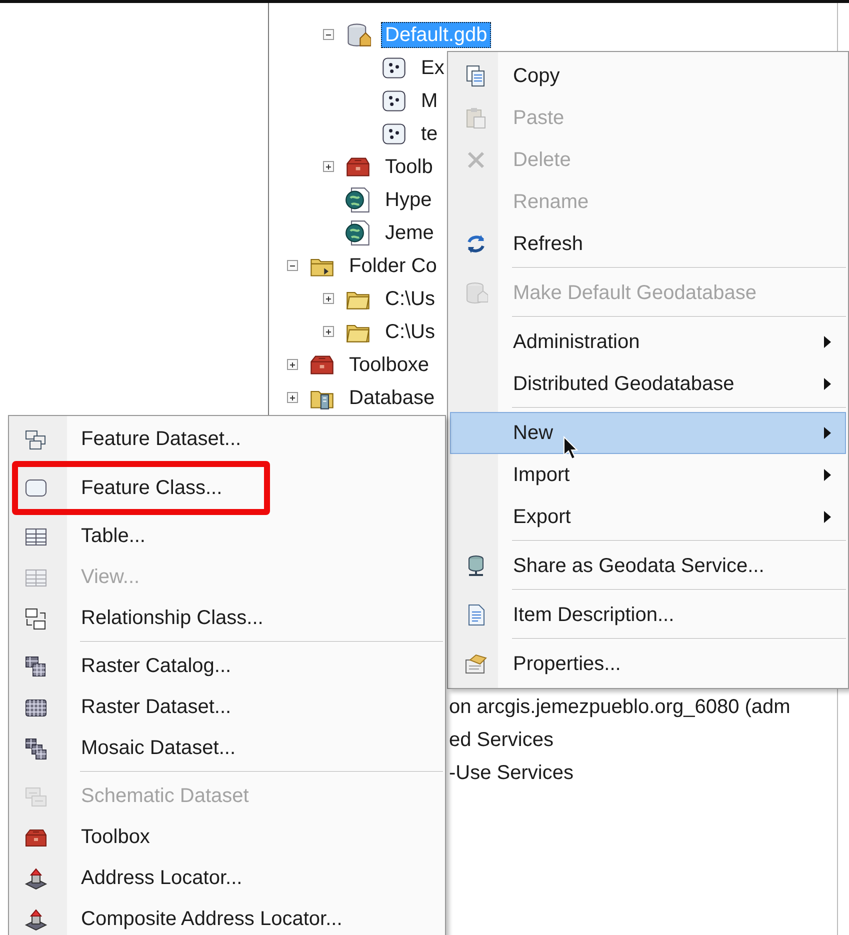 This screenshot has width=849, height=935. Describe the element at coordinates (36, 666) in the screenshot. I see `grid-stack-icon` at that location.